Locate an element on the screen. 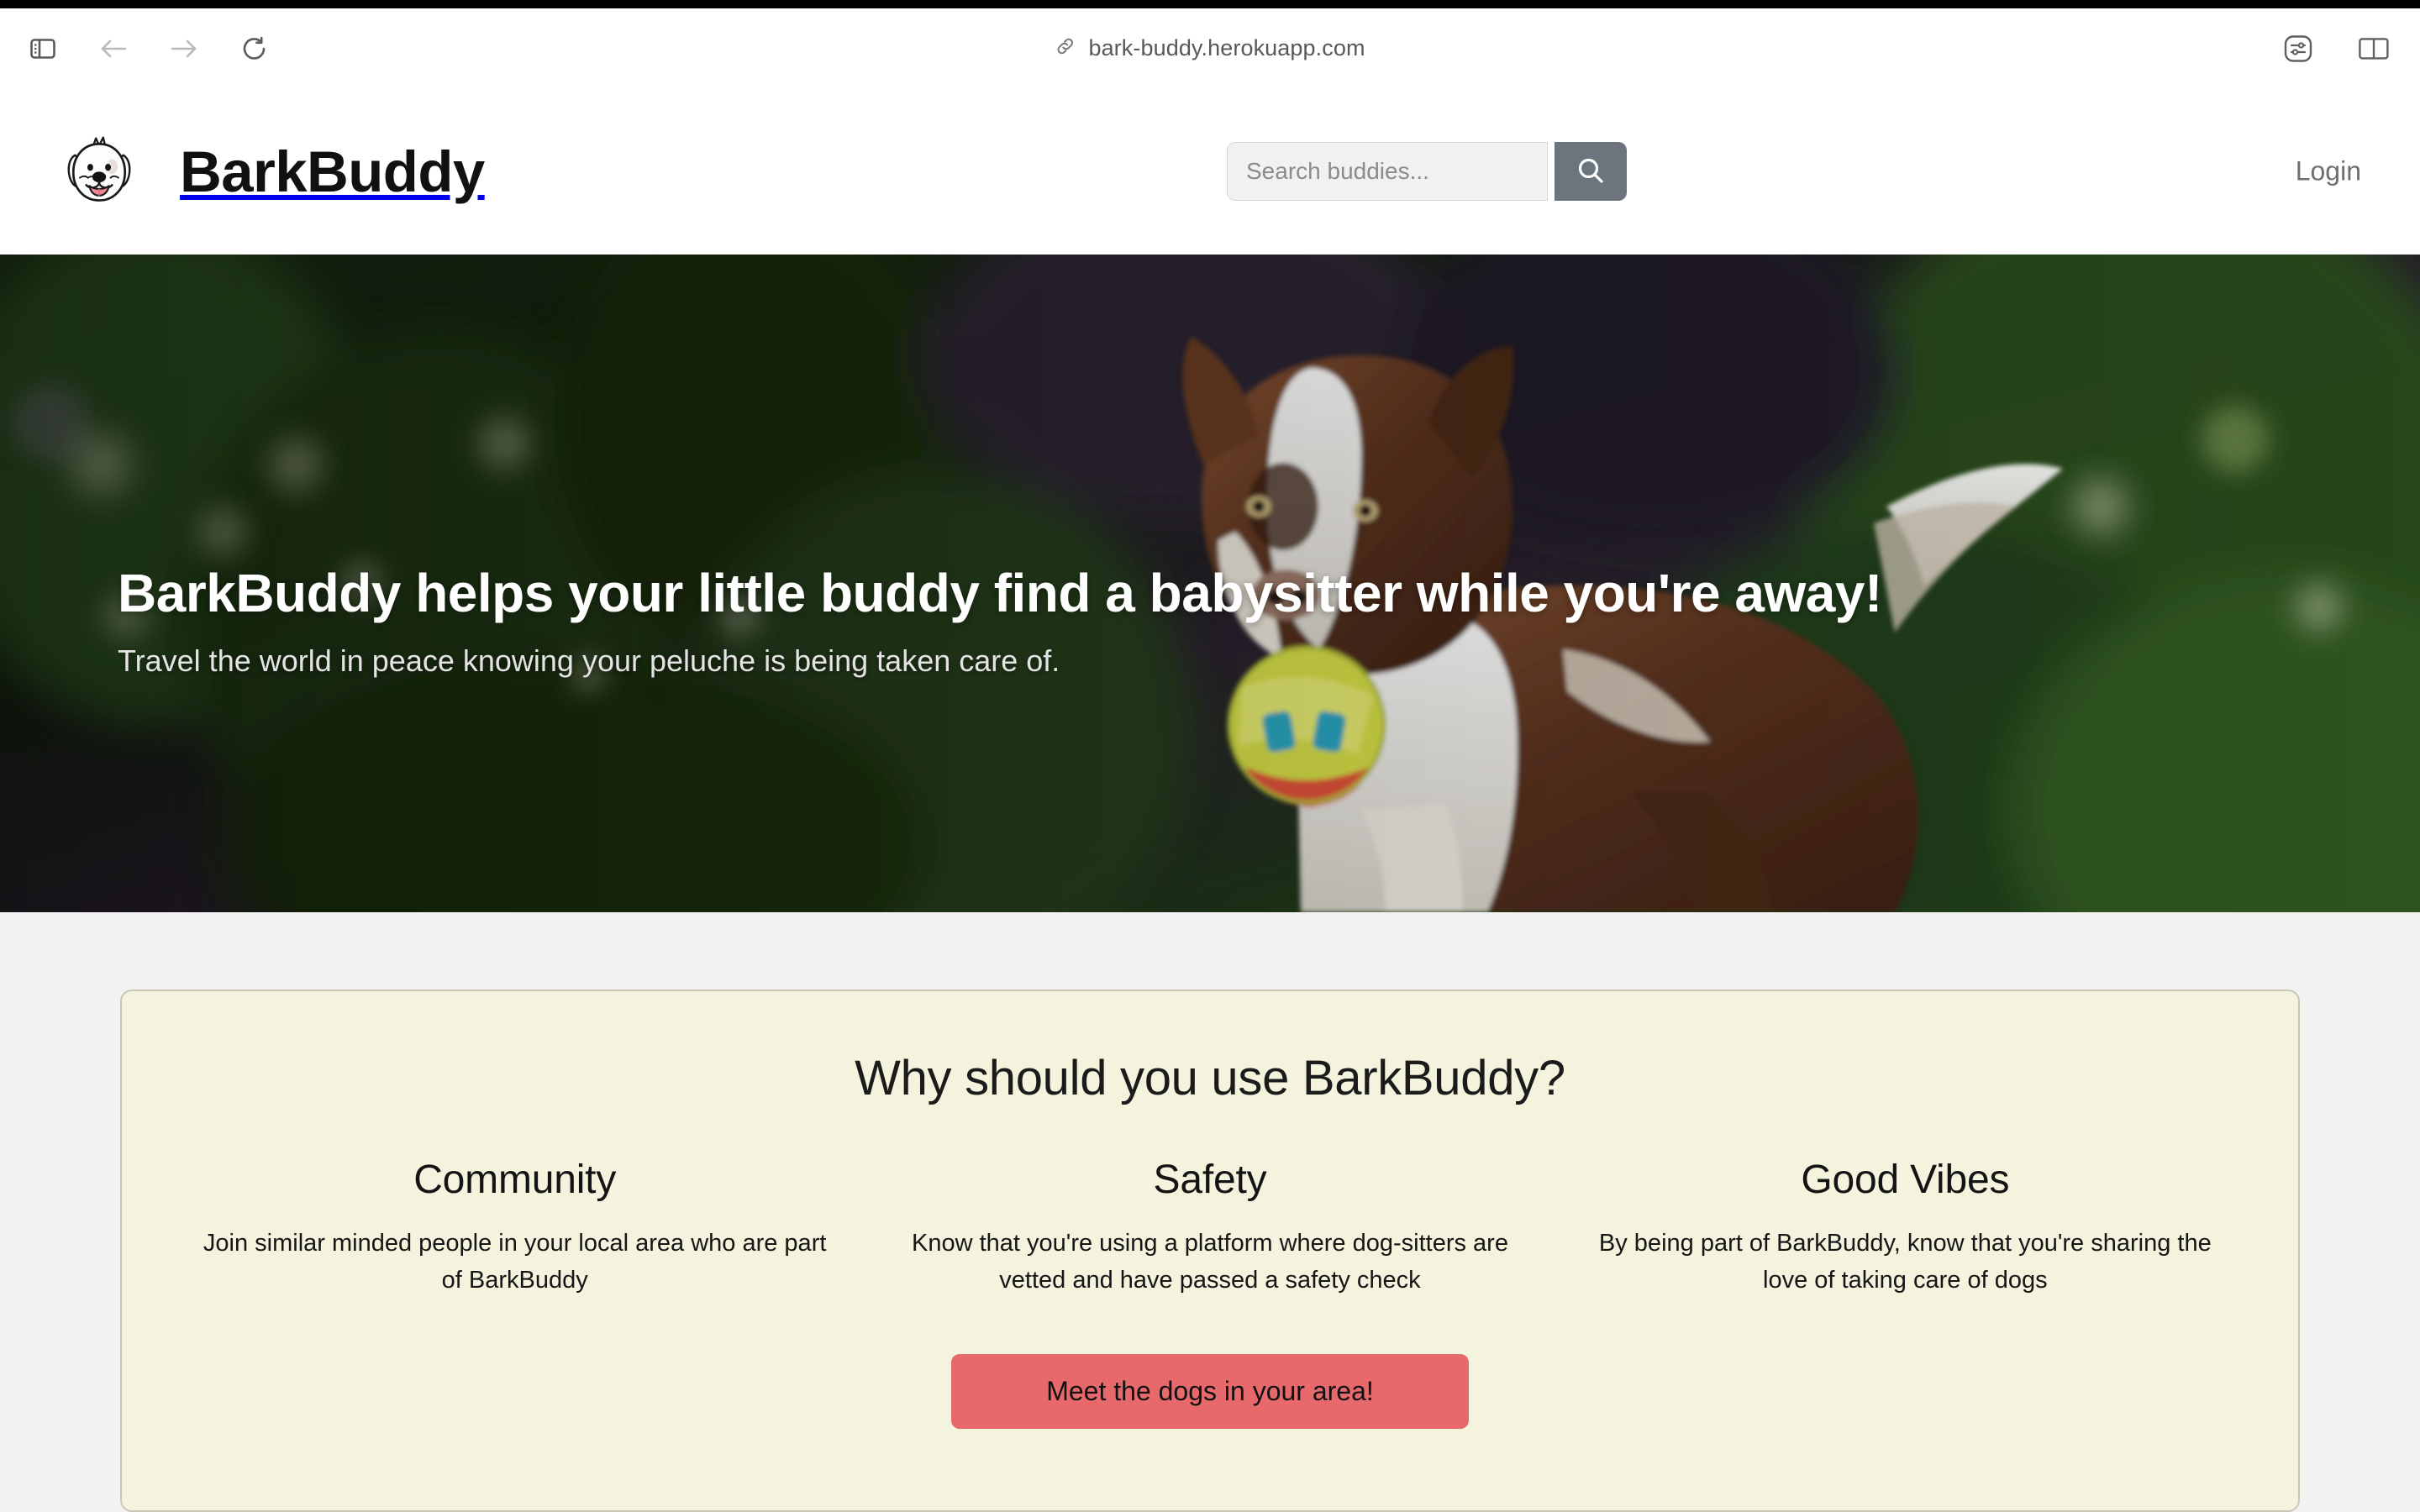 The image size is (2420, 1512). search-input is located at coordinates (1387, 171).